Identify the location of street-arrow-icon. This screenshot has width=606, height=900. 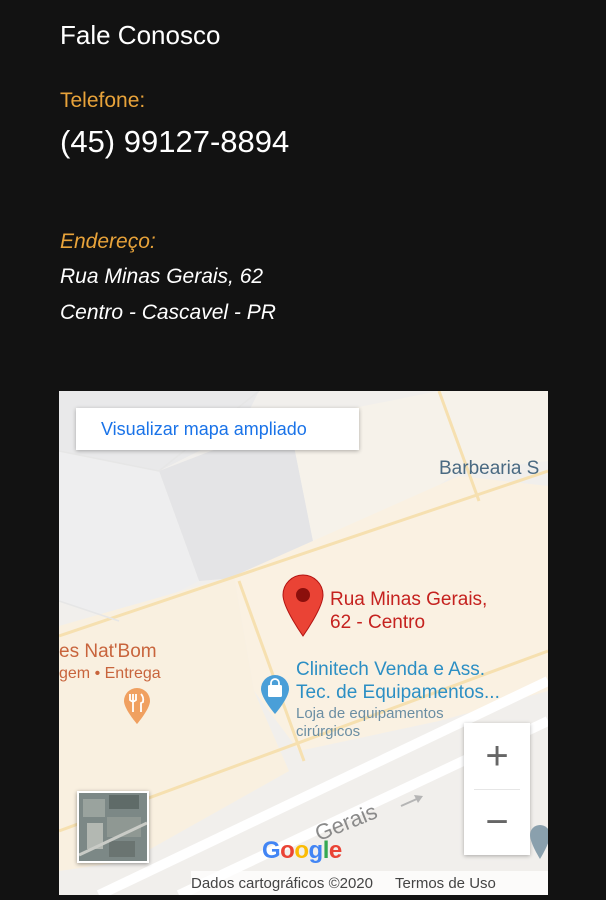
(411, 801).